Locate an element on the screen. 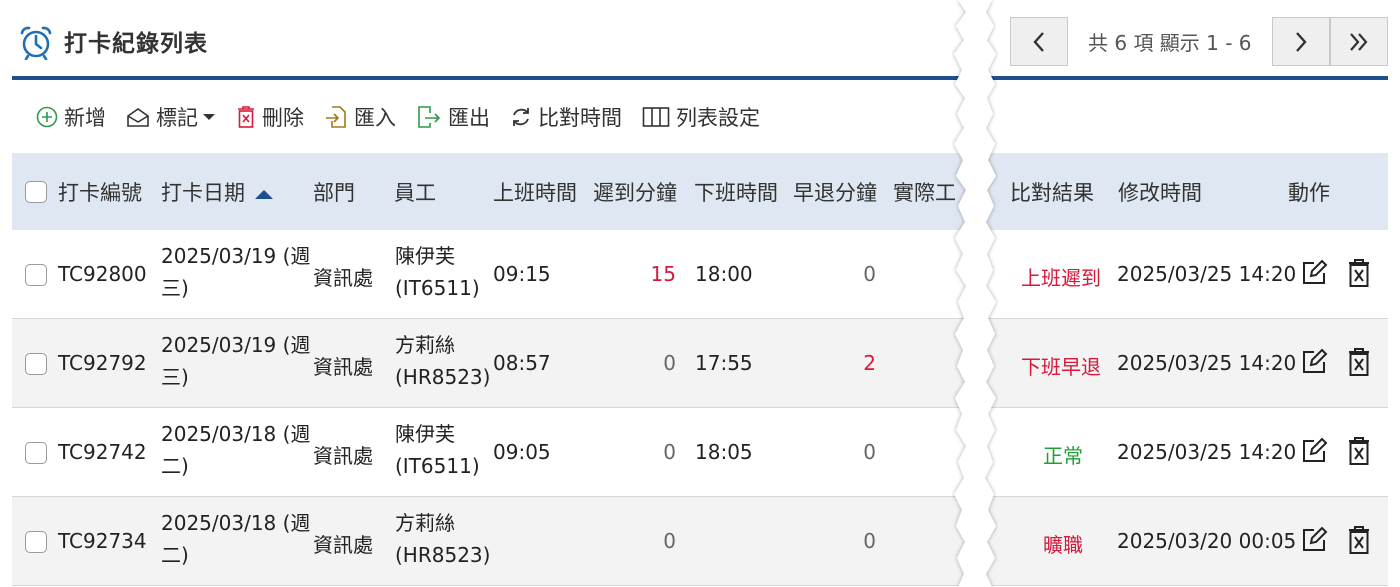  result-status: 下班早退 is located at coordinates (1061, 367).